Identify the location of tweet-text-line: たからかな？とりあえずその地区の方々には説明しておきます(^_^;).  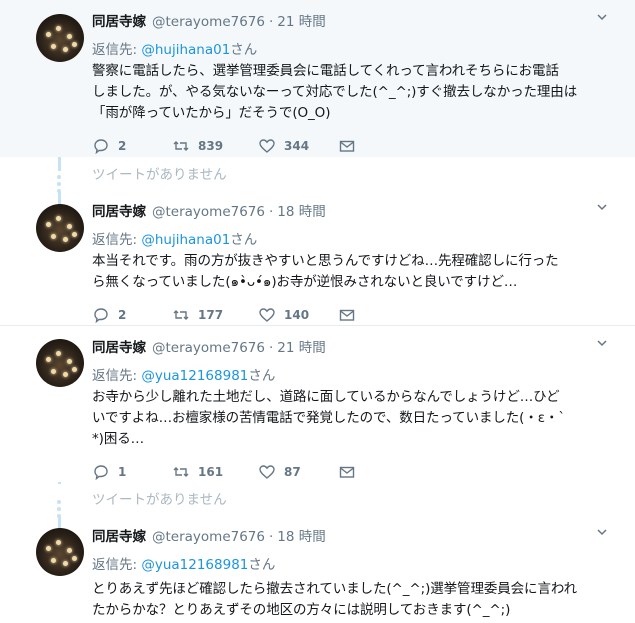
(301, 610).